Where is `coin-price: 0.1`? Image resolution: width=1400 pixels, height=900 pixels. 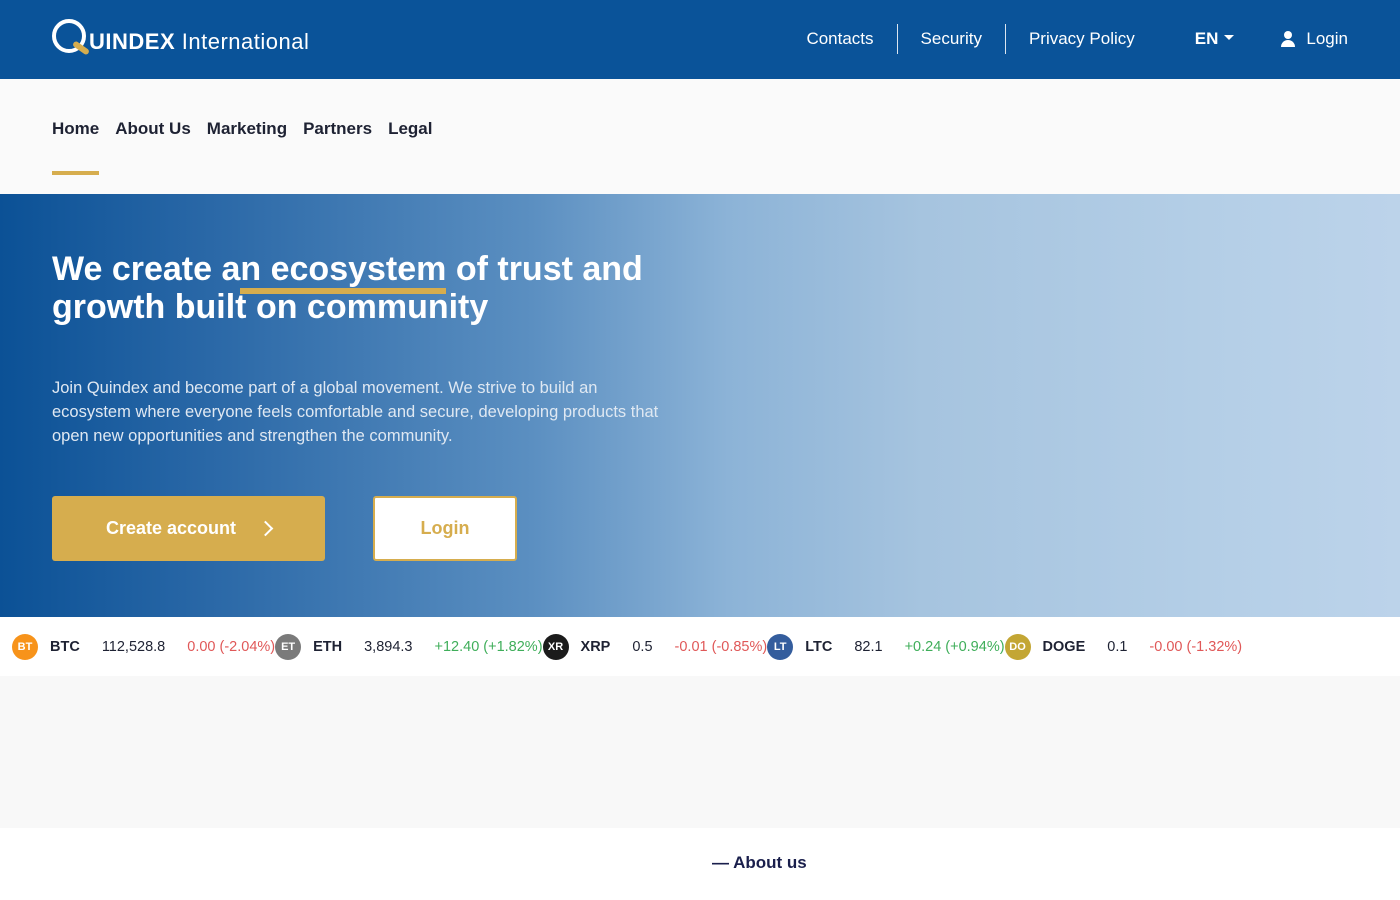 coin-price: 0.1 is located at coordinates (1117, 646).